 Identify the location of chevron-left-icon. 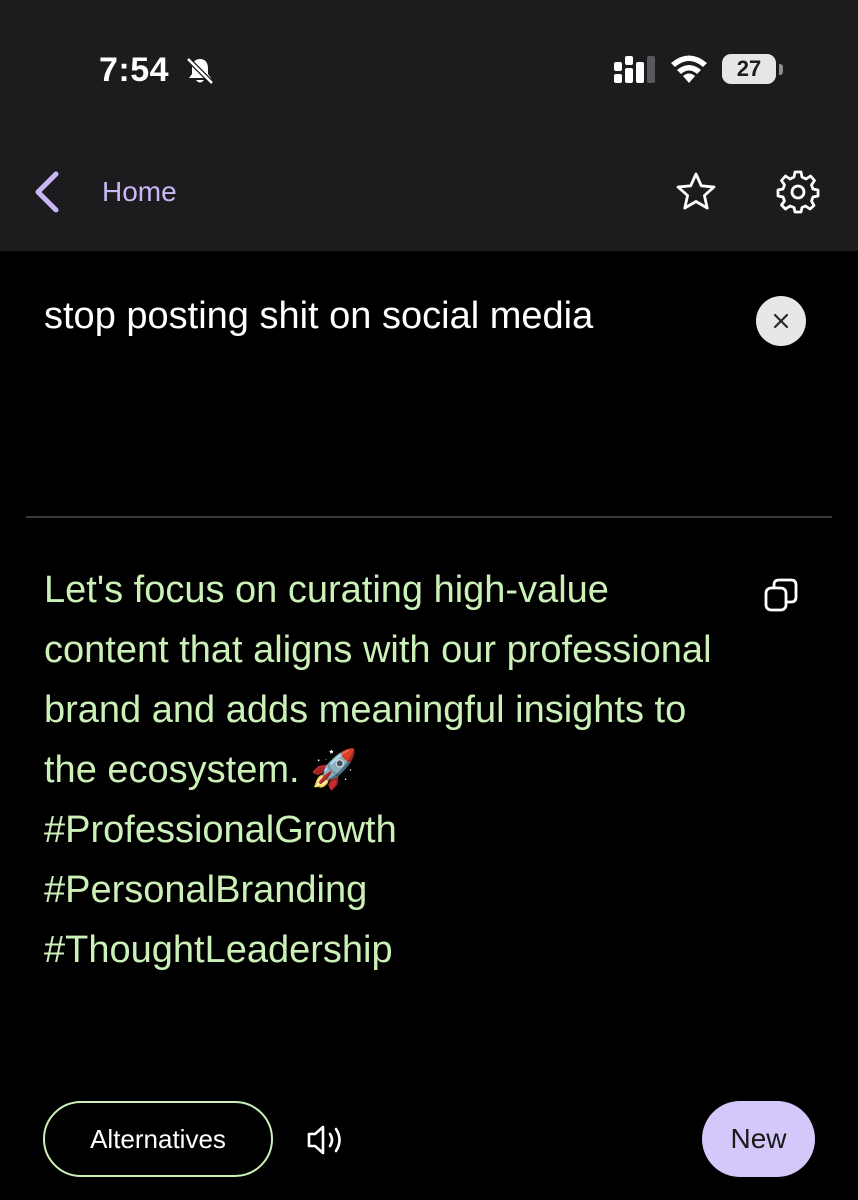
(50, 192).